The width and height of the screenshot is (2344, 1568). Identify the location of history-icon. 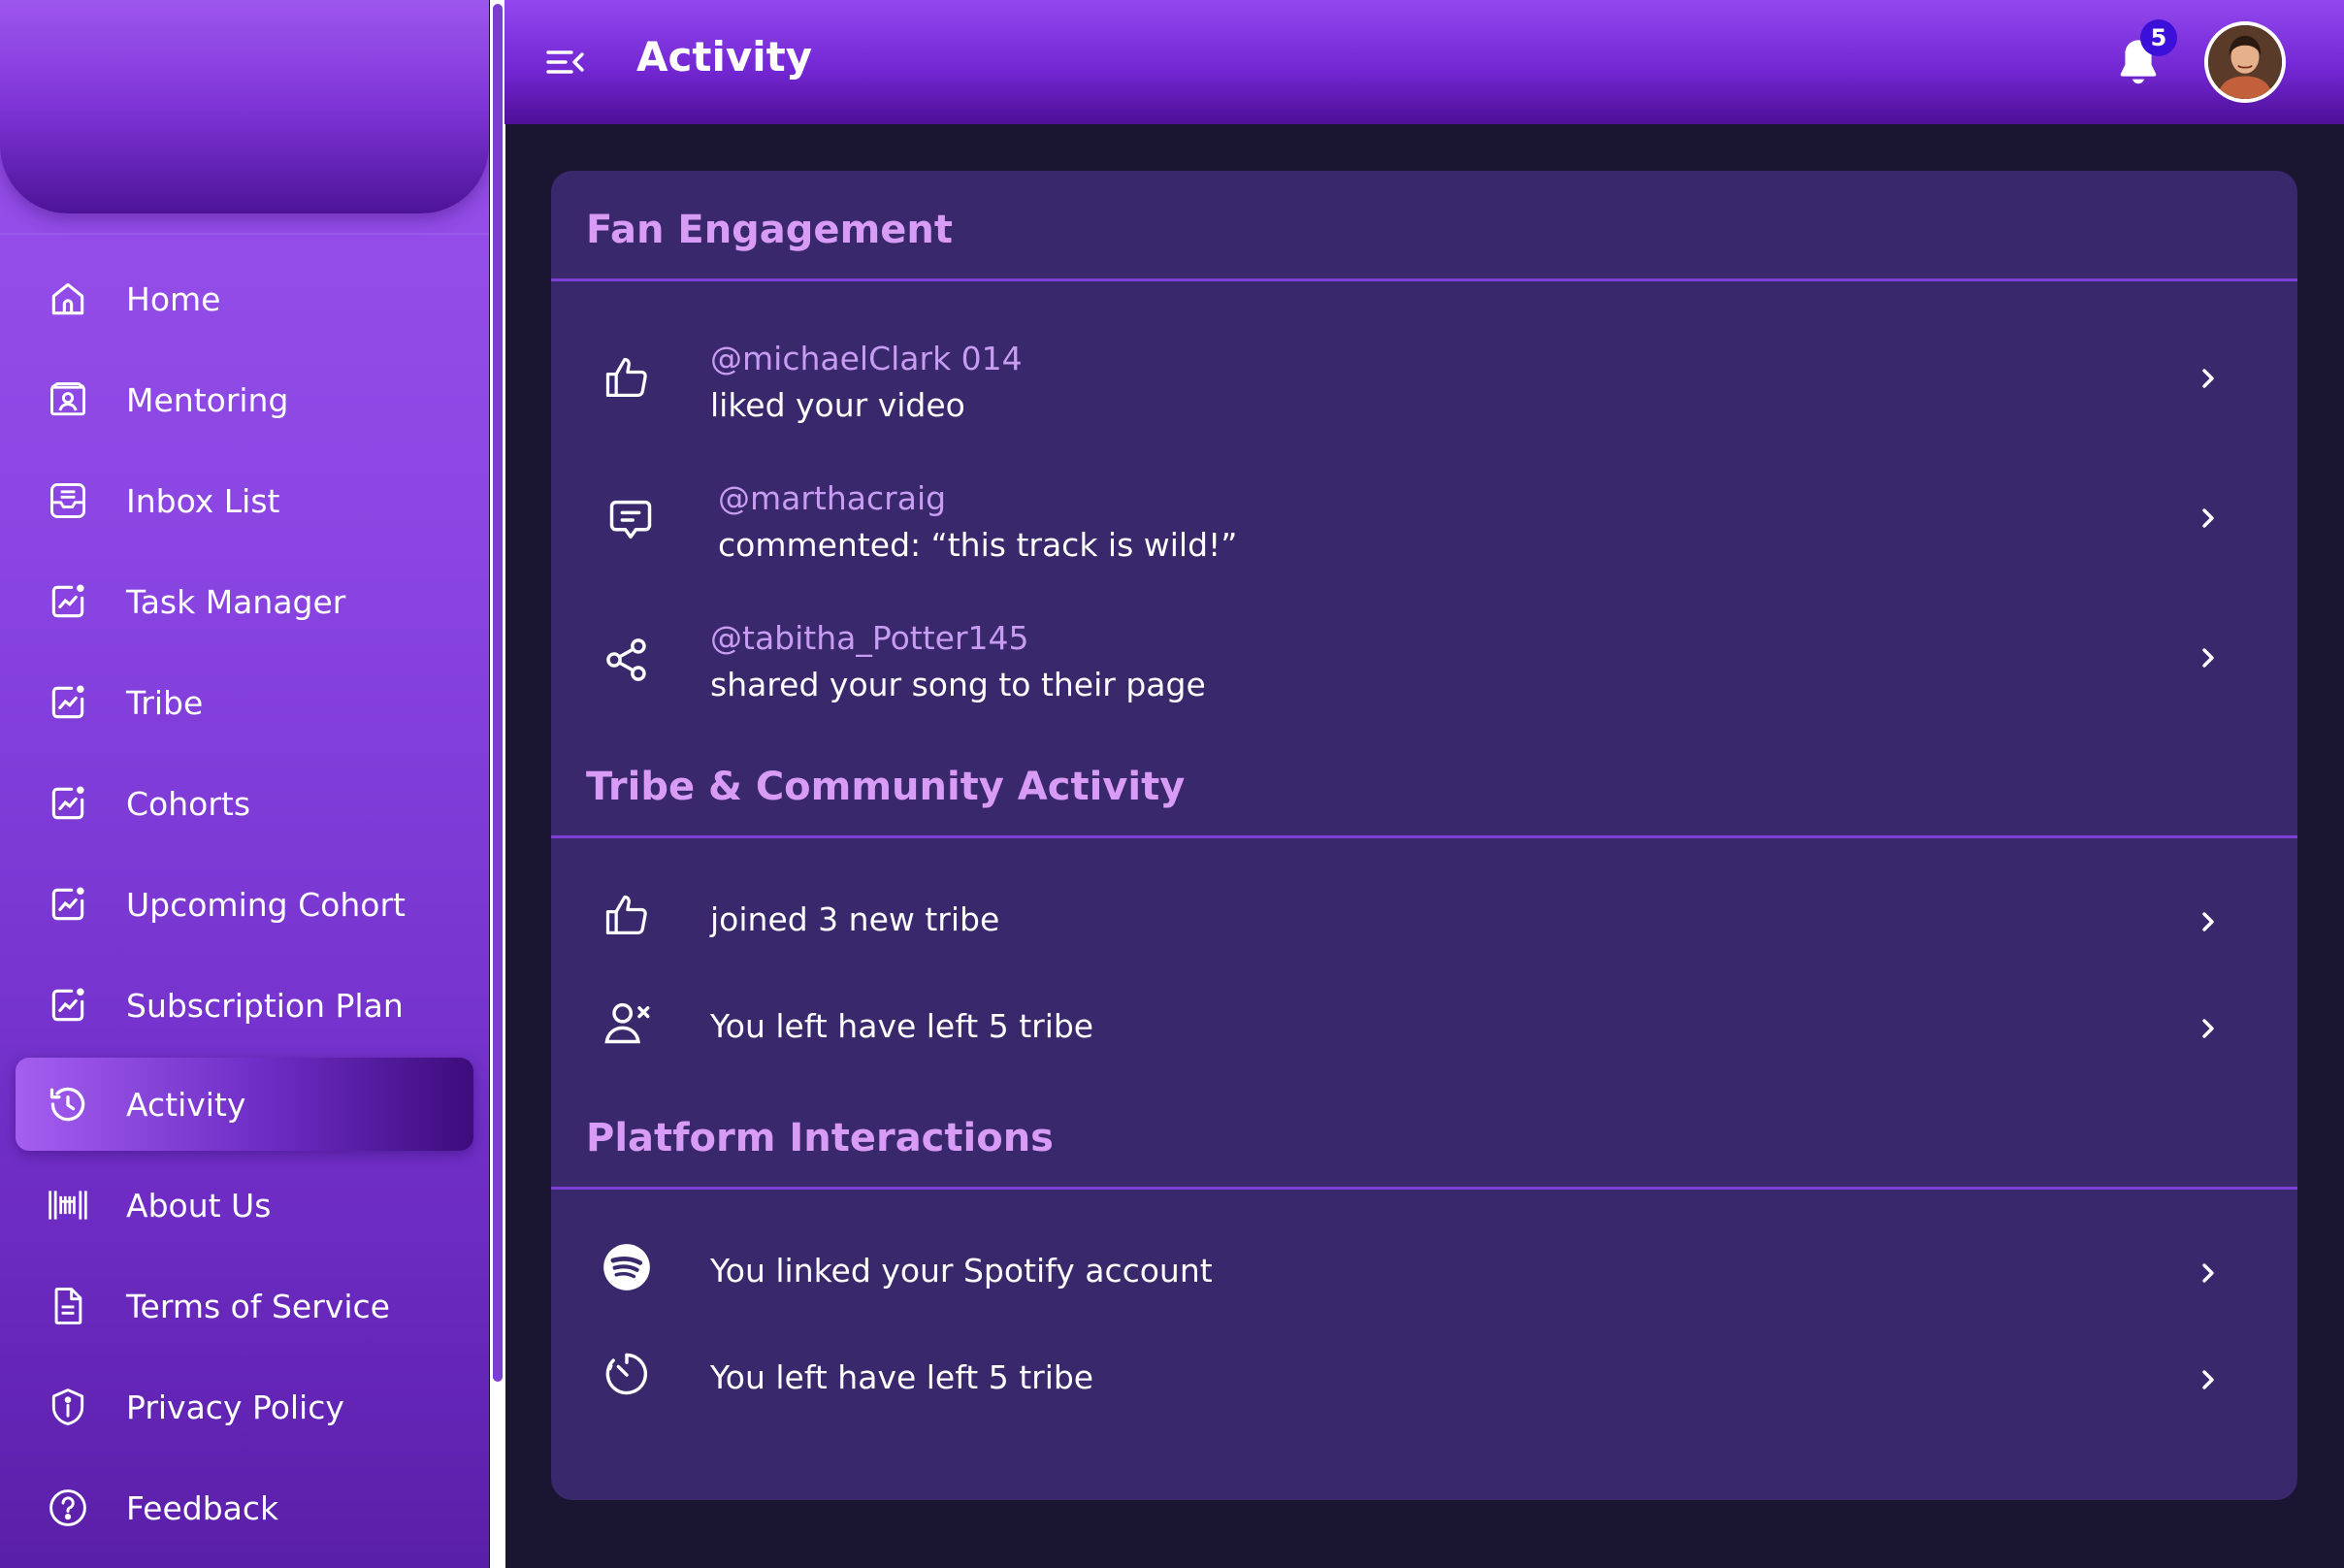
(68, 1104).